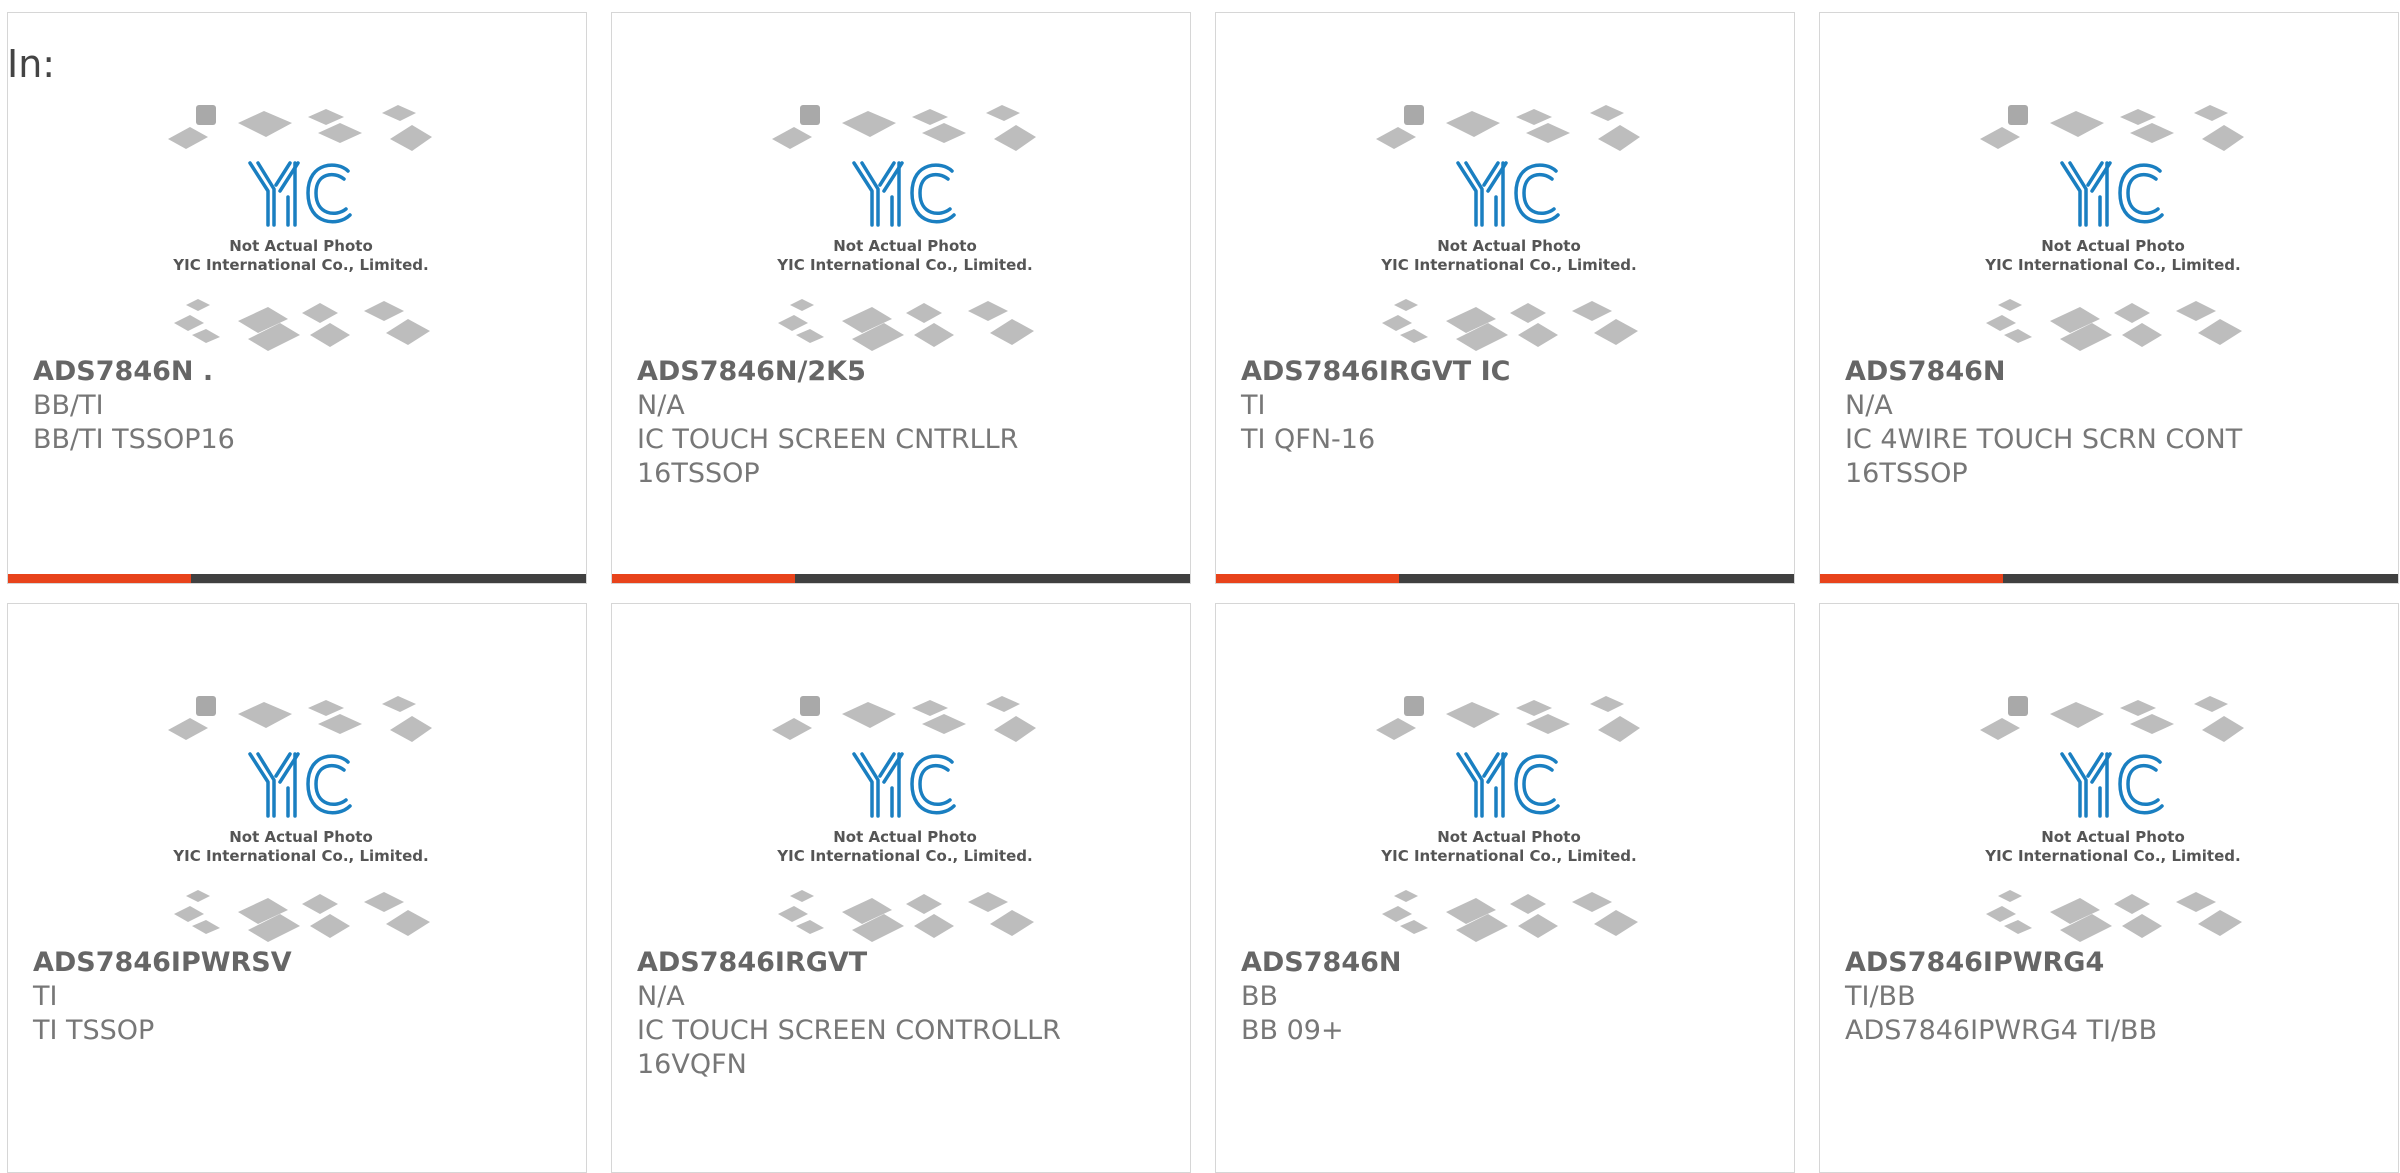 This screenshot has width=2400, height=1173. Describe the element at coordinates (1308, 439) in the screenshot. I see `description: TI QFN-16` at that location.